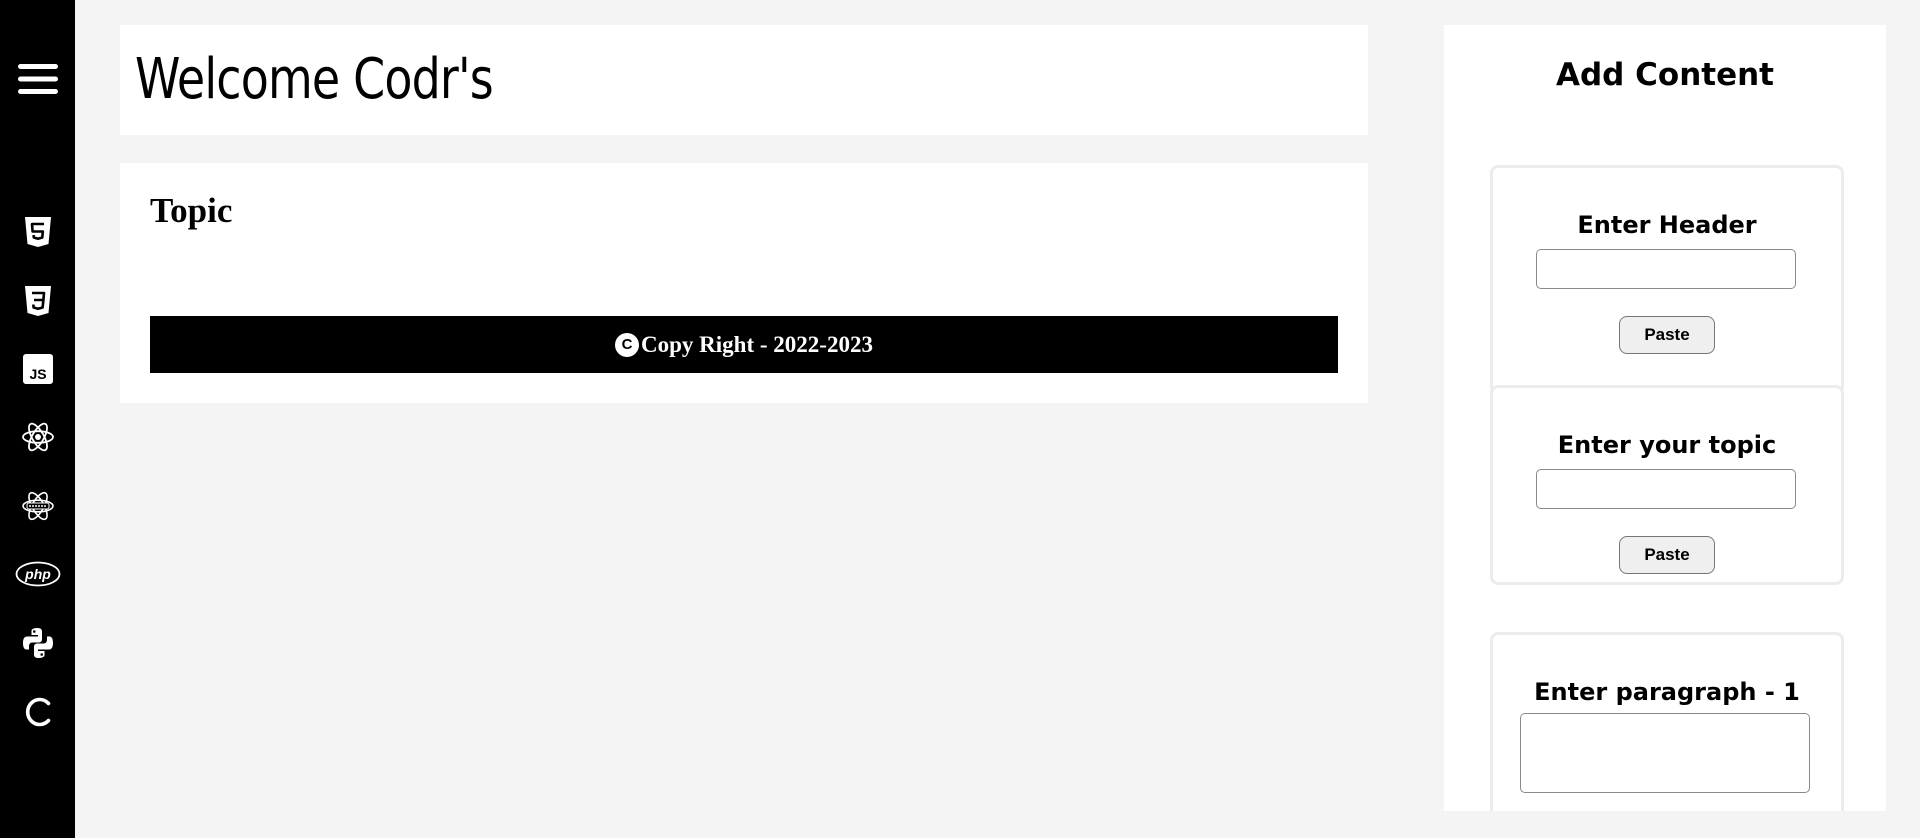  What do you see at coordinates (314, 79) in the screenshot?
I see `page-title: Welcome Codr's` at bounding box center [314, 79].